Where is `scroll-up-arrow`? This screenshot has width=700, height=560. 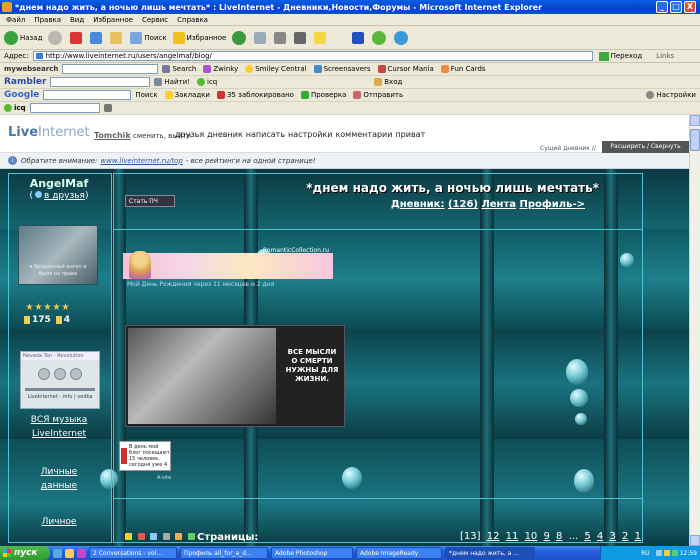 scroll-up-arrow is located at coordinates (695, 120).